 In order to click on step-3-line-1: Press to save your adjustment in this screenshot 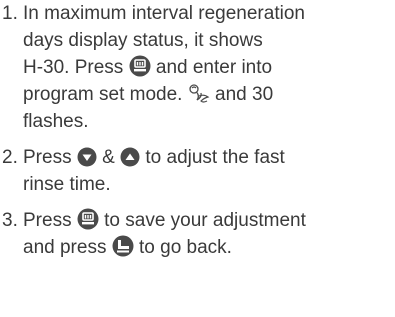, I will do `click(209, 220)`.